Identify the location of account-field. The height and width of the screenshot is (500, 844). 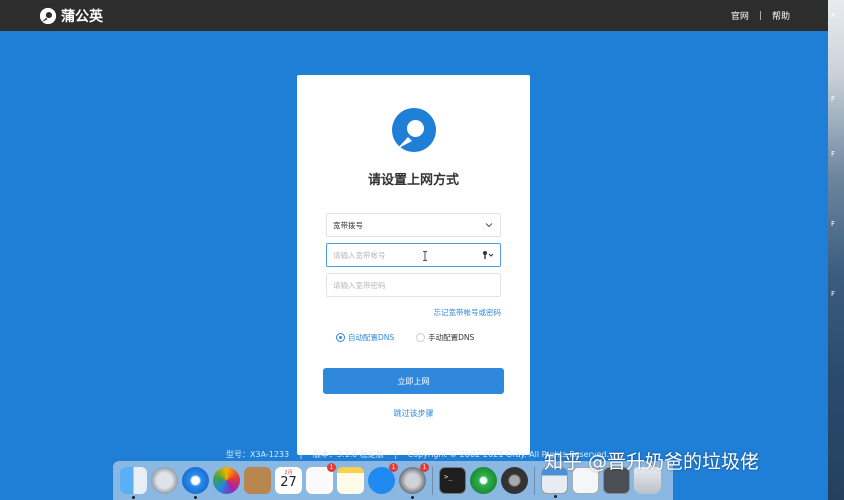
(413, 255).